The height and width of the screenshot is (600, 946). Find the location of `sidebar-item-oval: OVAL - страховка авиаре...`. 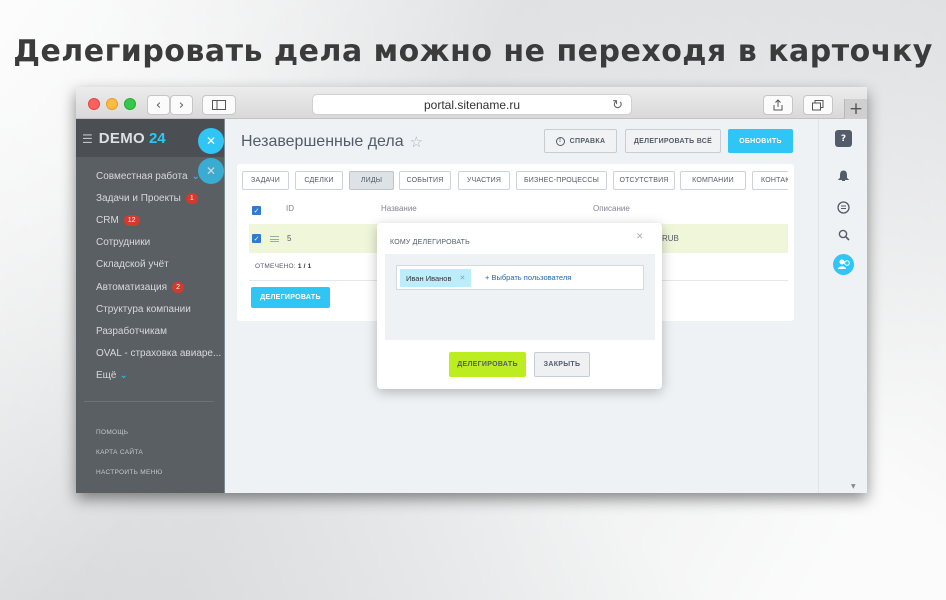

sidebar-item-oval: OVAL - страховка авиаре... is located at coordinates (158, 353).